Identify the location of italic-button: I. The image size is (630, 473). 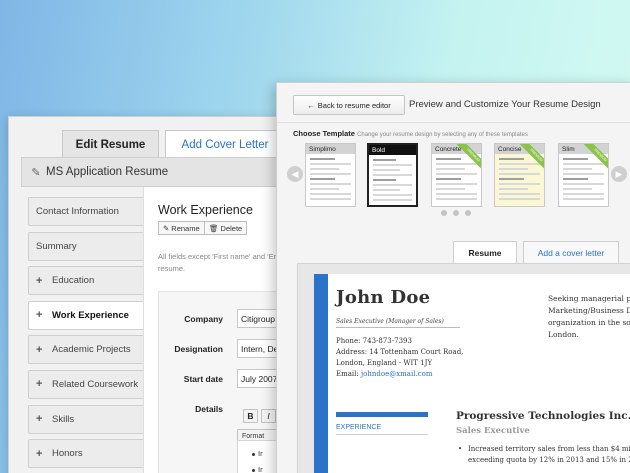
(268, 416).